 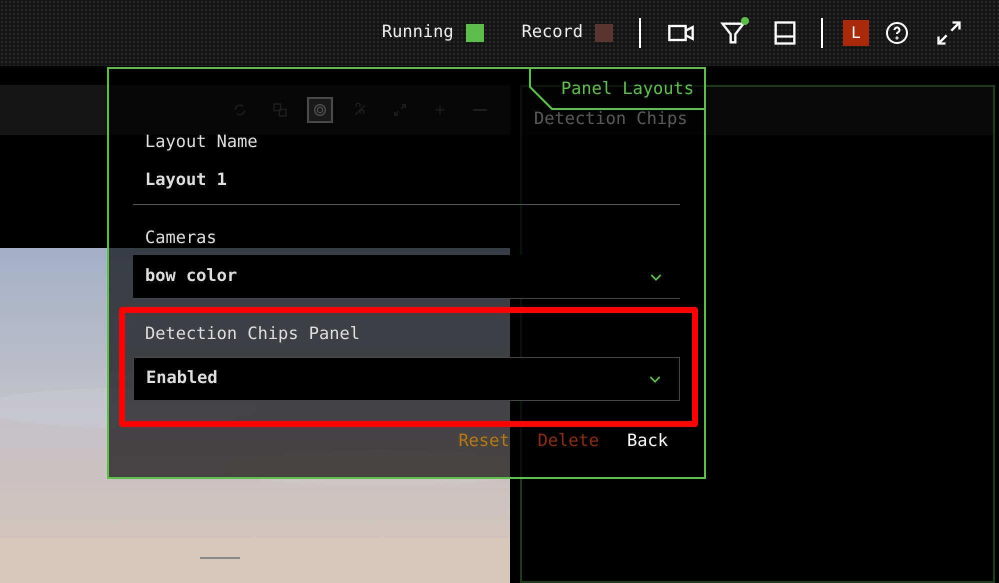 What do you see at coordinates (406, 277) in the screenshot?
I see `dropdown-field: bow color` at bounding box center [406, 277].